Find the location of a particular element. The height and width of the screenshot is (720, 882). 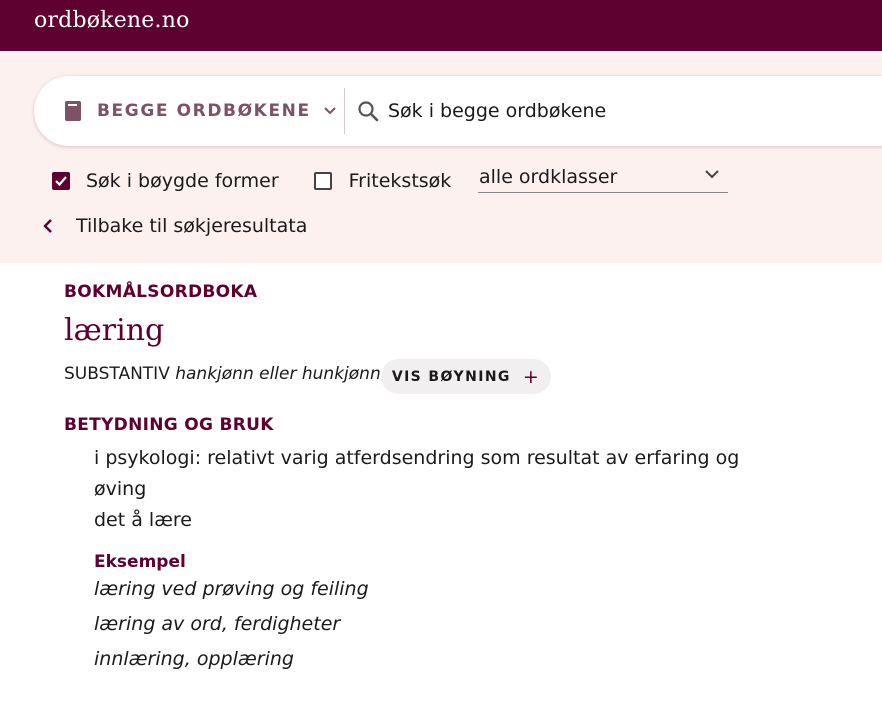

example-item: innlæring, opplæring is located at coordinates (194, 659).